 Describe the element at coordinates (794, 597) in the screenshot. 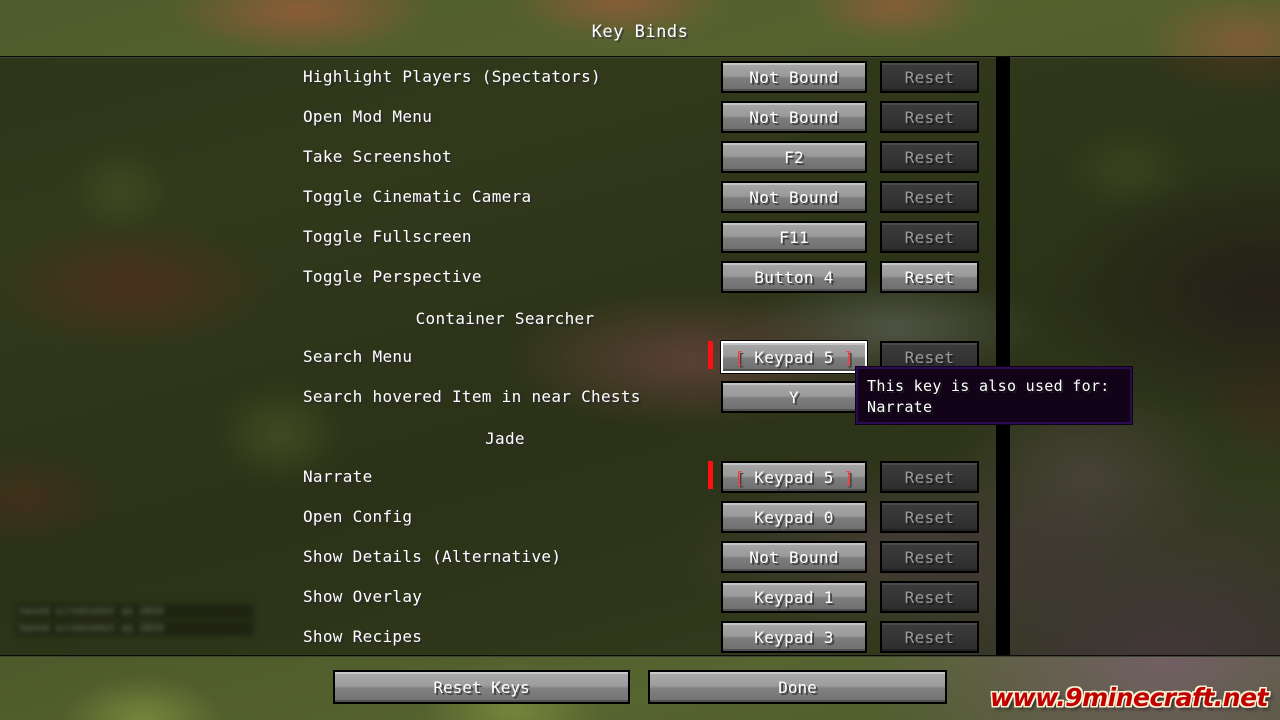

I see `keybind-key-button: Keypad 1` at that location.